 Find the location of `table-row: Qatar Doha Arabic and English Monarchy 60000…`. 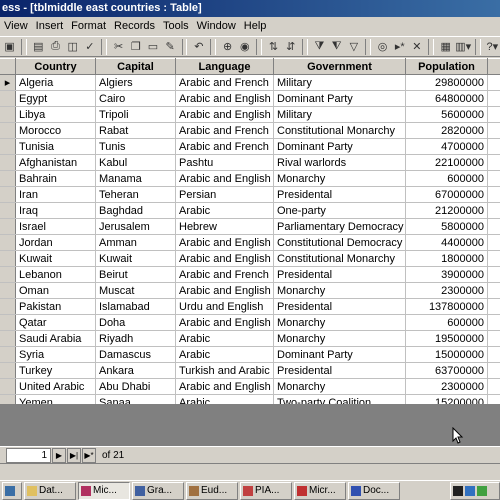

table-row: Qatar Doha Arabic and English Monarchy 60000… is located at coordinates (250, 322).